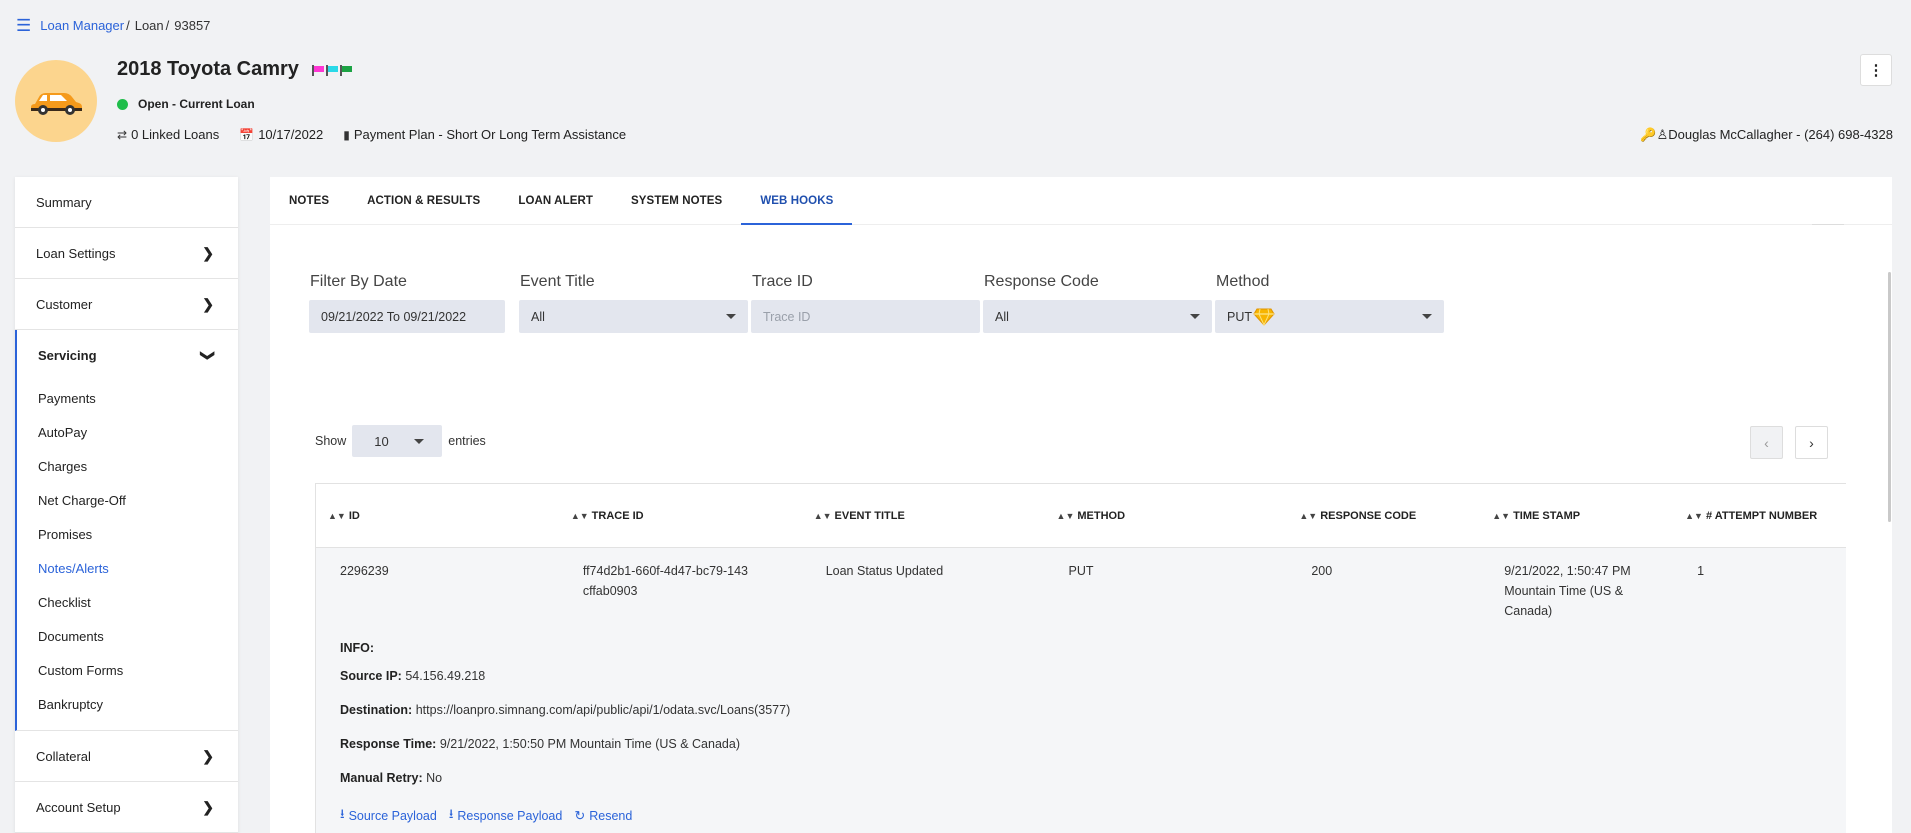 The width and height of the screenshot is (1911, 833). I want to click on tab-loan-alert: LOAN ALERT, so click(555, 200).